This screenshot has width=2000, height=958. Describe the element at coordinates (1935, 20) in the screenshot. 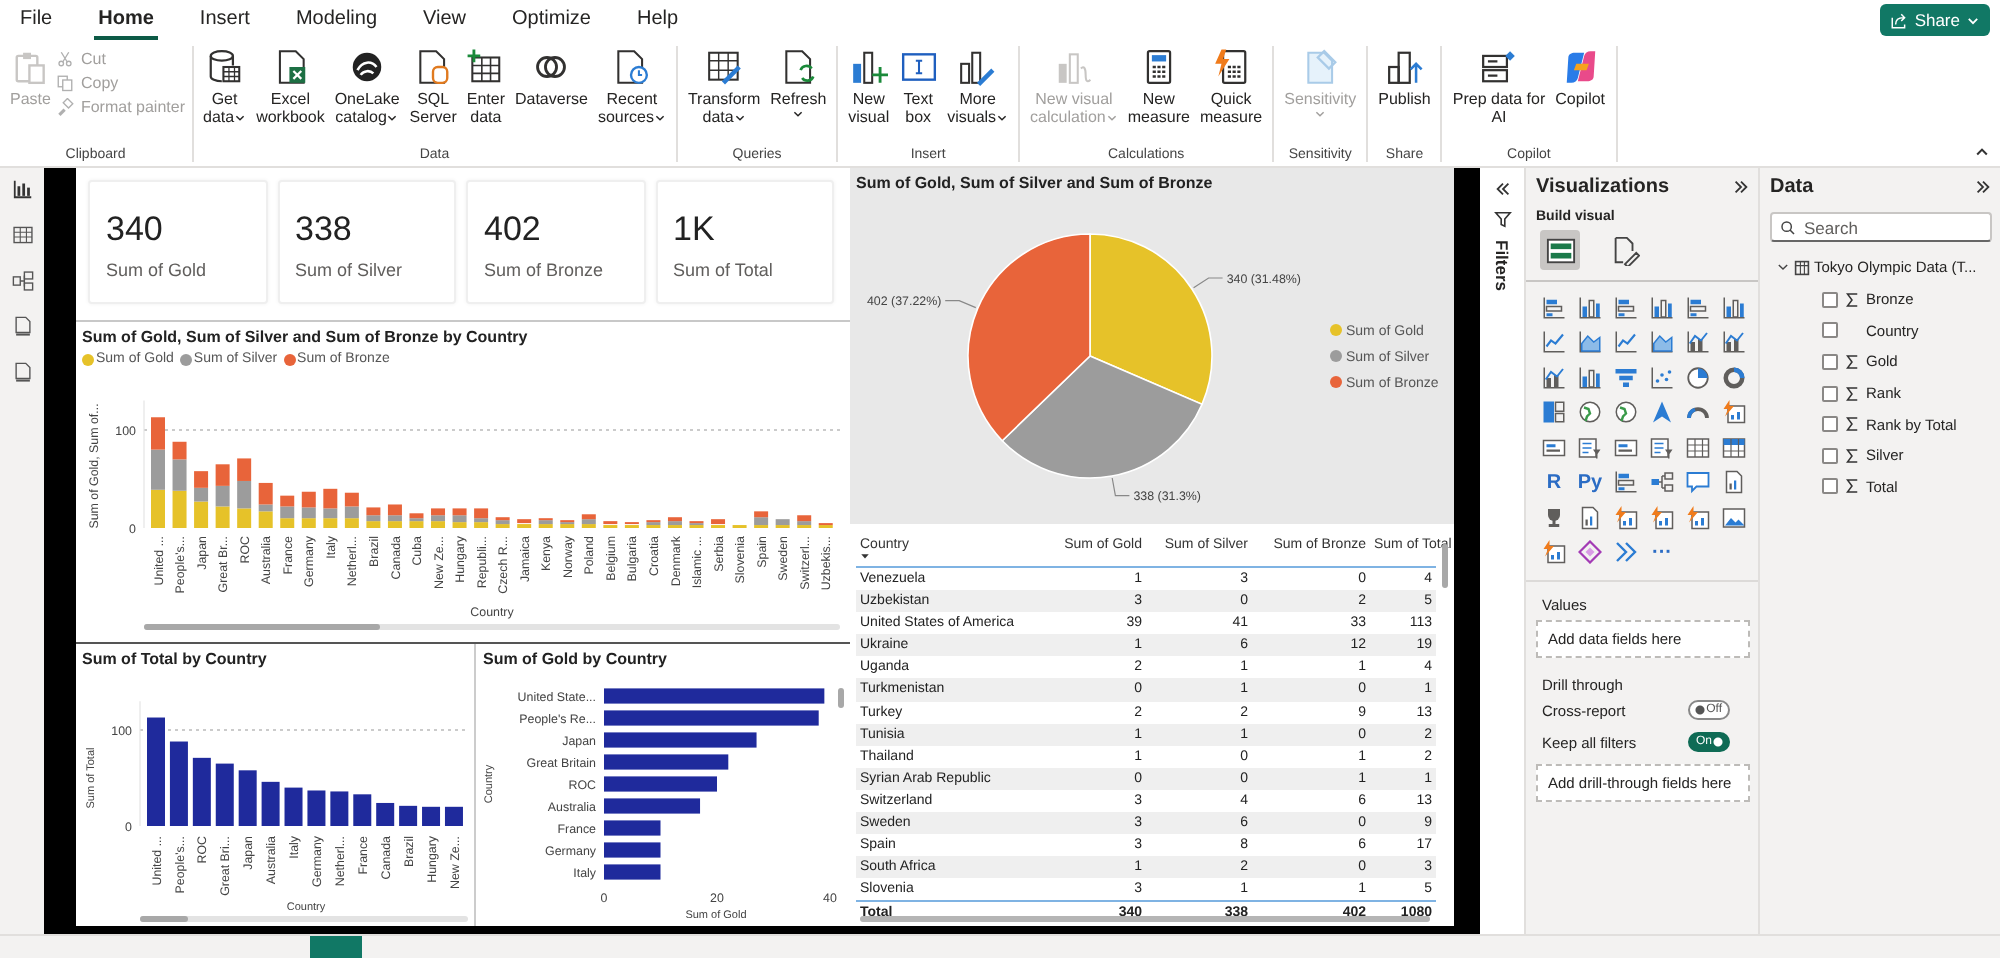

I see `share-button: Share` at that location.